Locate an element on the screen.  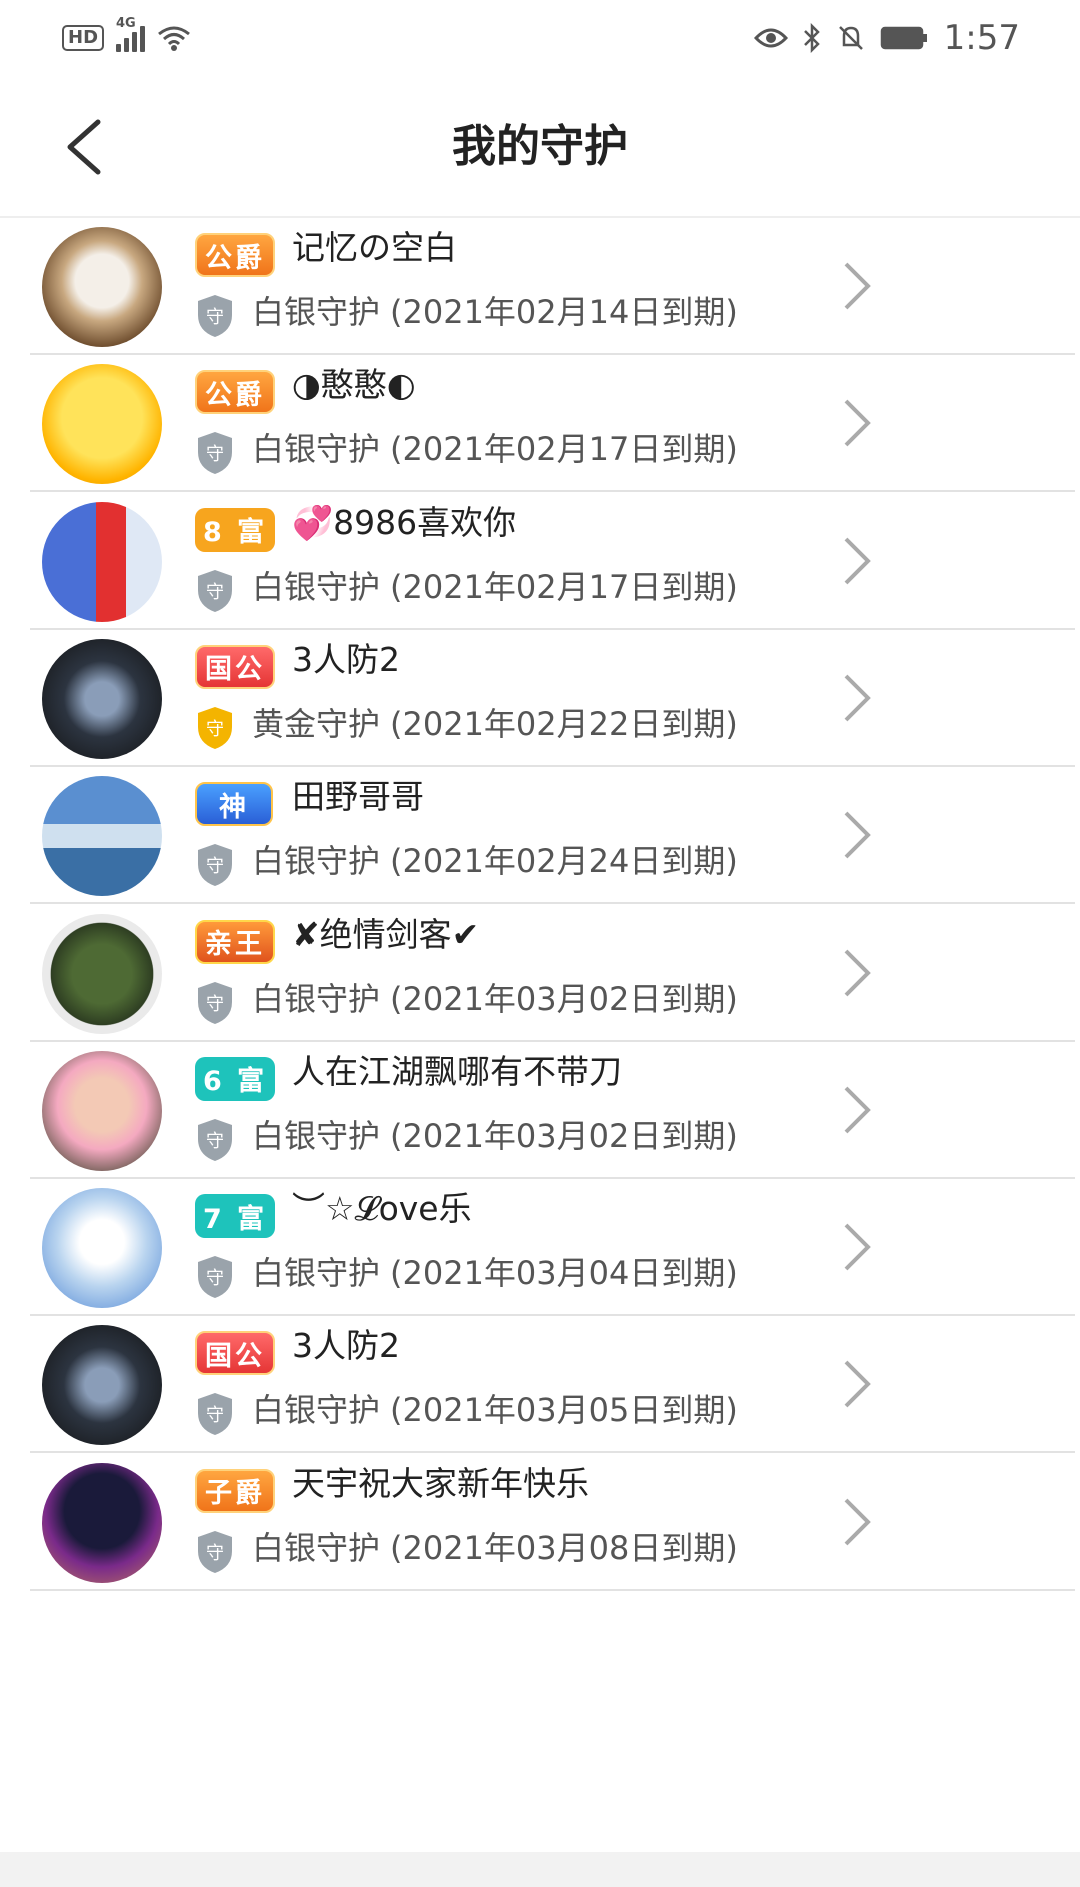
expiry-date: (2021年03月08日到期) is located at coordinates (564, 1547).